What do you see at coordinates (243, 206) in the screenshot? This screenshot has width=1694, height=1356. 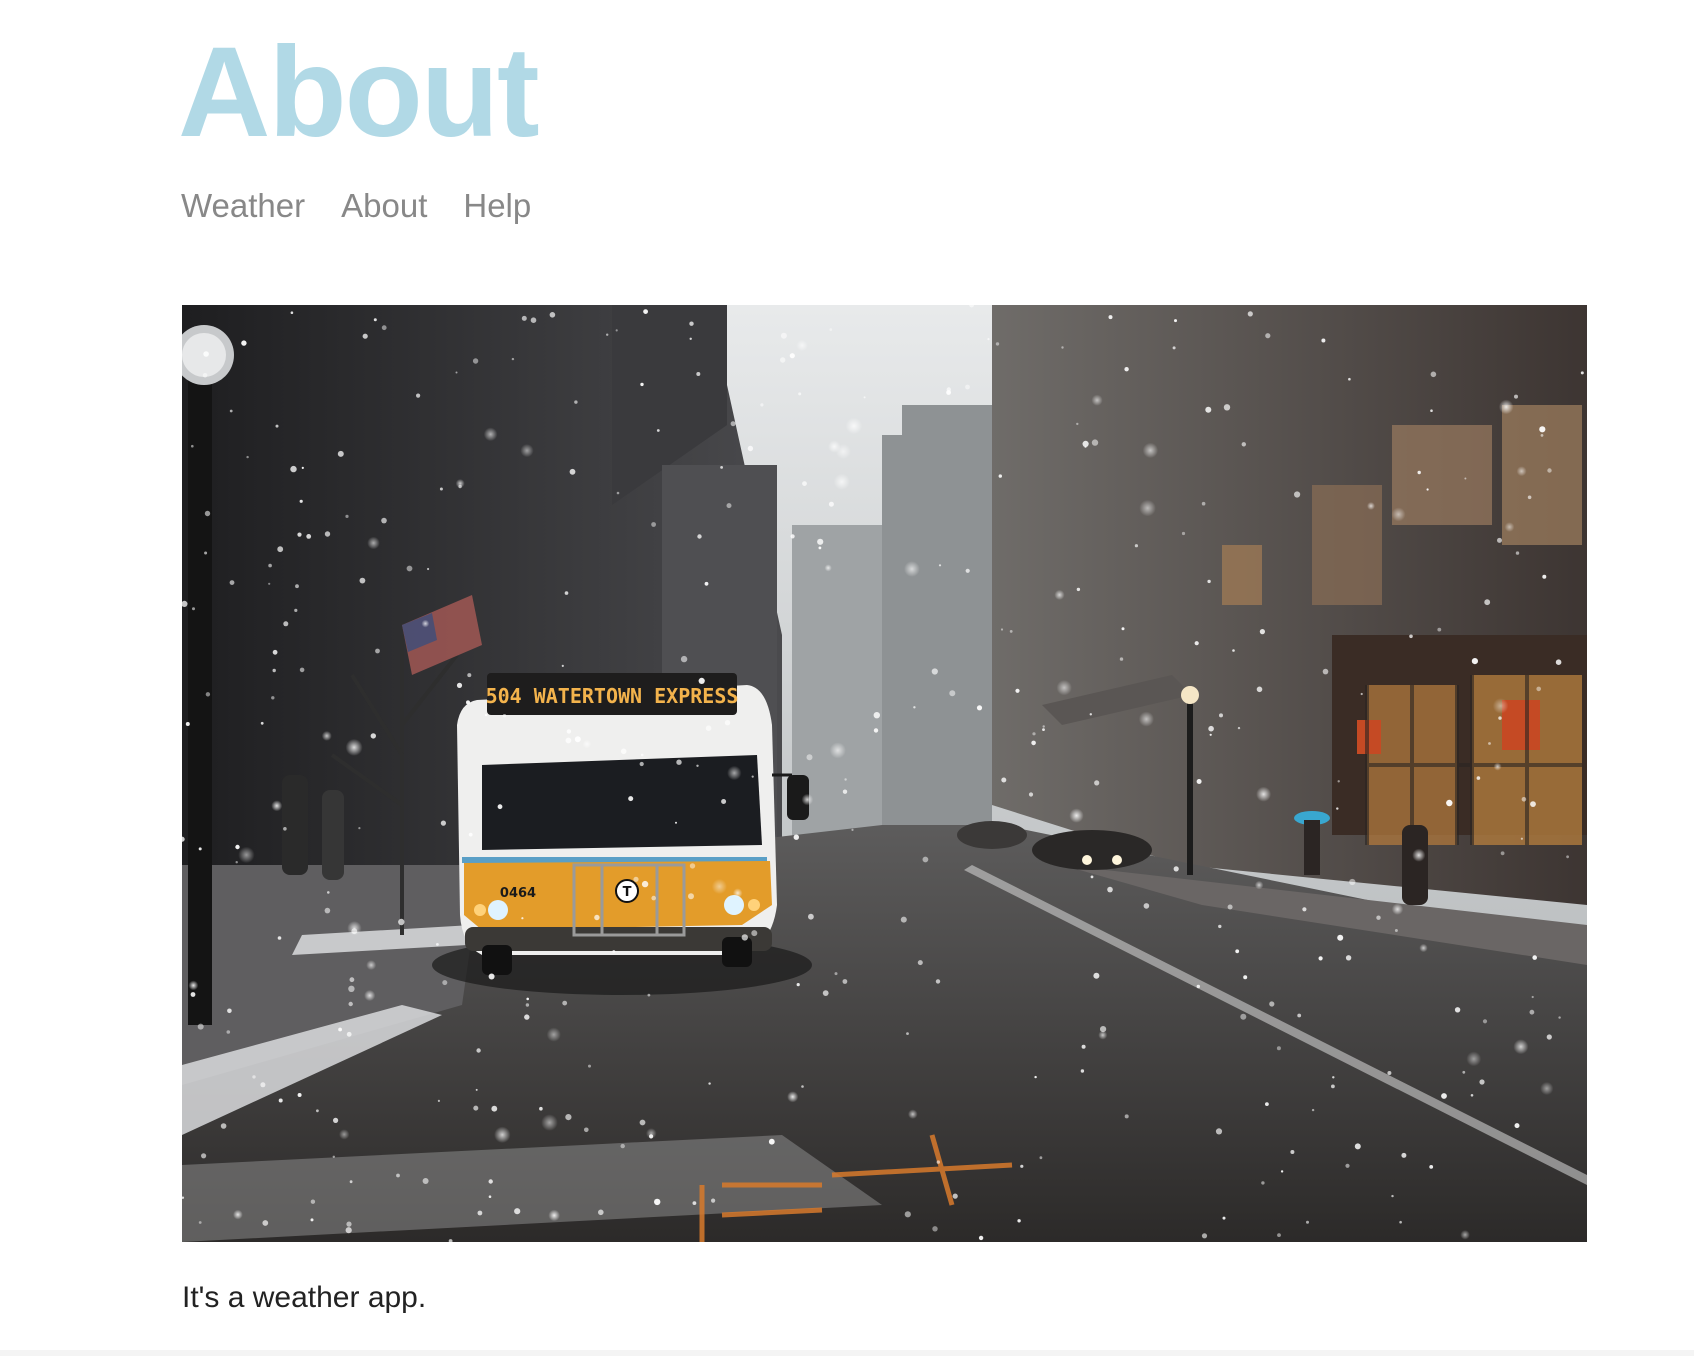 I see `nav-link-weather: Weather` at bounding box center [243, 206].